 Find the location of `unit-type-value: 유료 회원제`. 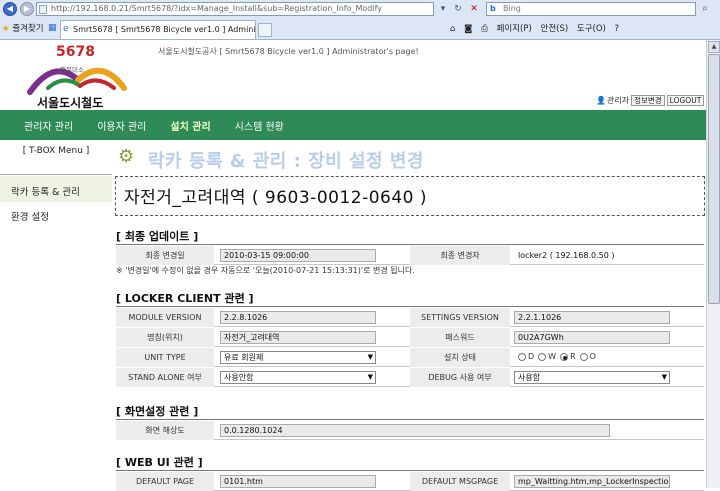

unit-type-value: 유료 회원제 is located at coordinates (244, 357).